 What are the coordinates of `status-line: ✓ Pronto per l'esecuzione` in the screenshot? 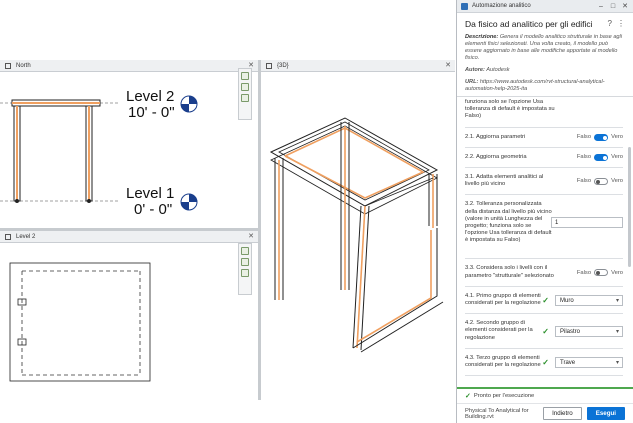 It's located at (545, 396).